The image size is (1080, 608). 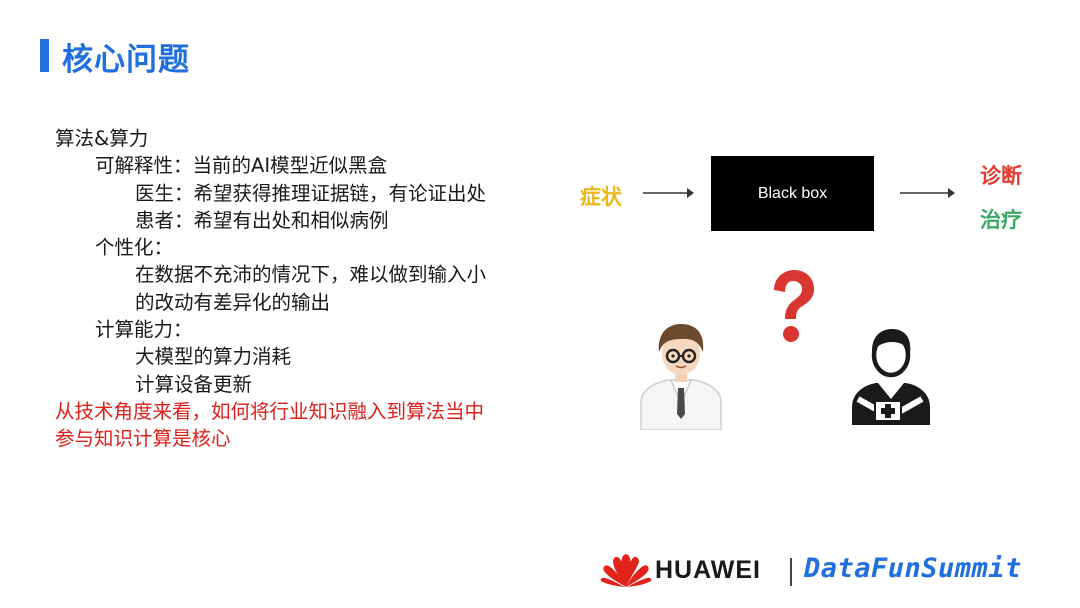 I want to click on outline-item-level-3: 患者：希望有出处和相似病例, so click(x=262, y=220).